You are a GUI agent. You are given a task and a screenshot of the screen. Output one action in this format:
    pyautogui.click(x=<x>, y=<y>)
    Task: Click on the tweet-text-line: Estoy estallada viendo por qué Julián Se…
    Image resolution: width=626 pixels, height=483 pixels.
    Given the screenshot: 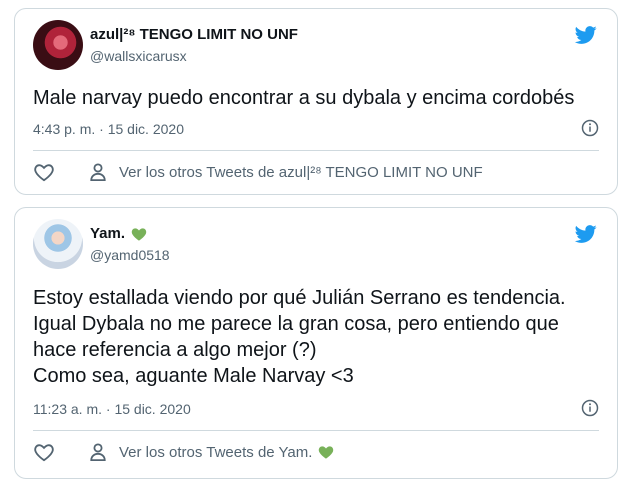 What is the action you would take?
    pyautogui.click(x=299, y=298)
    